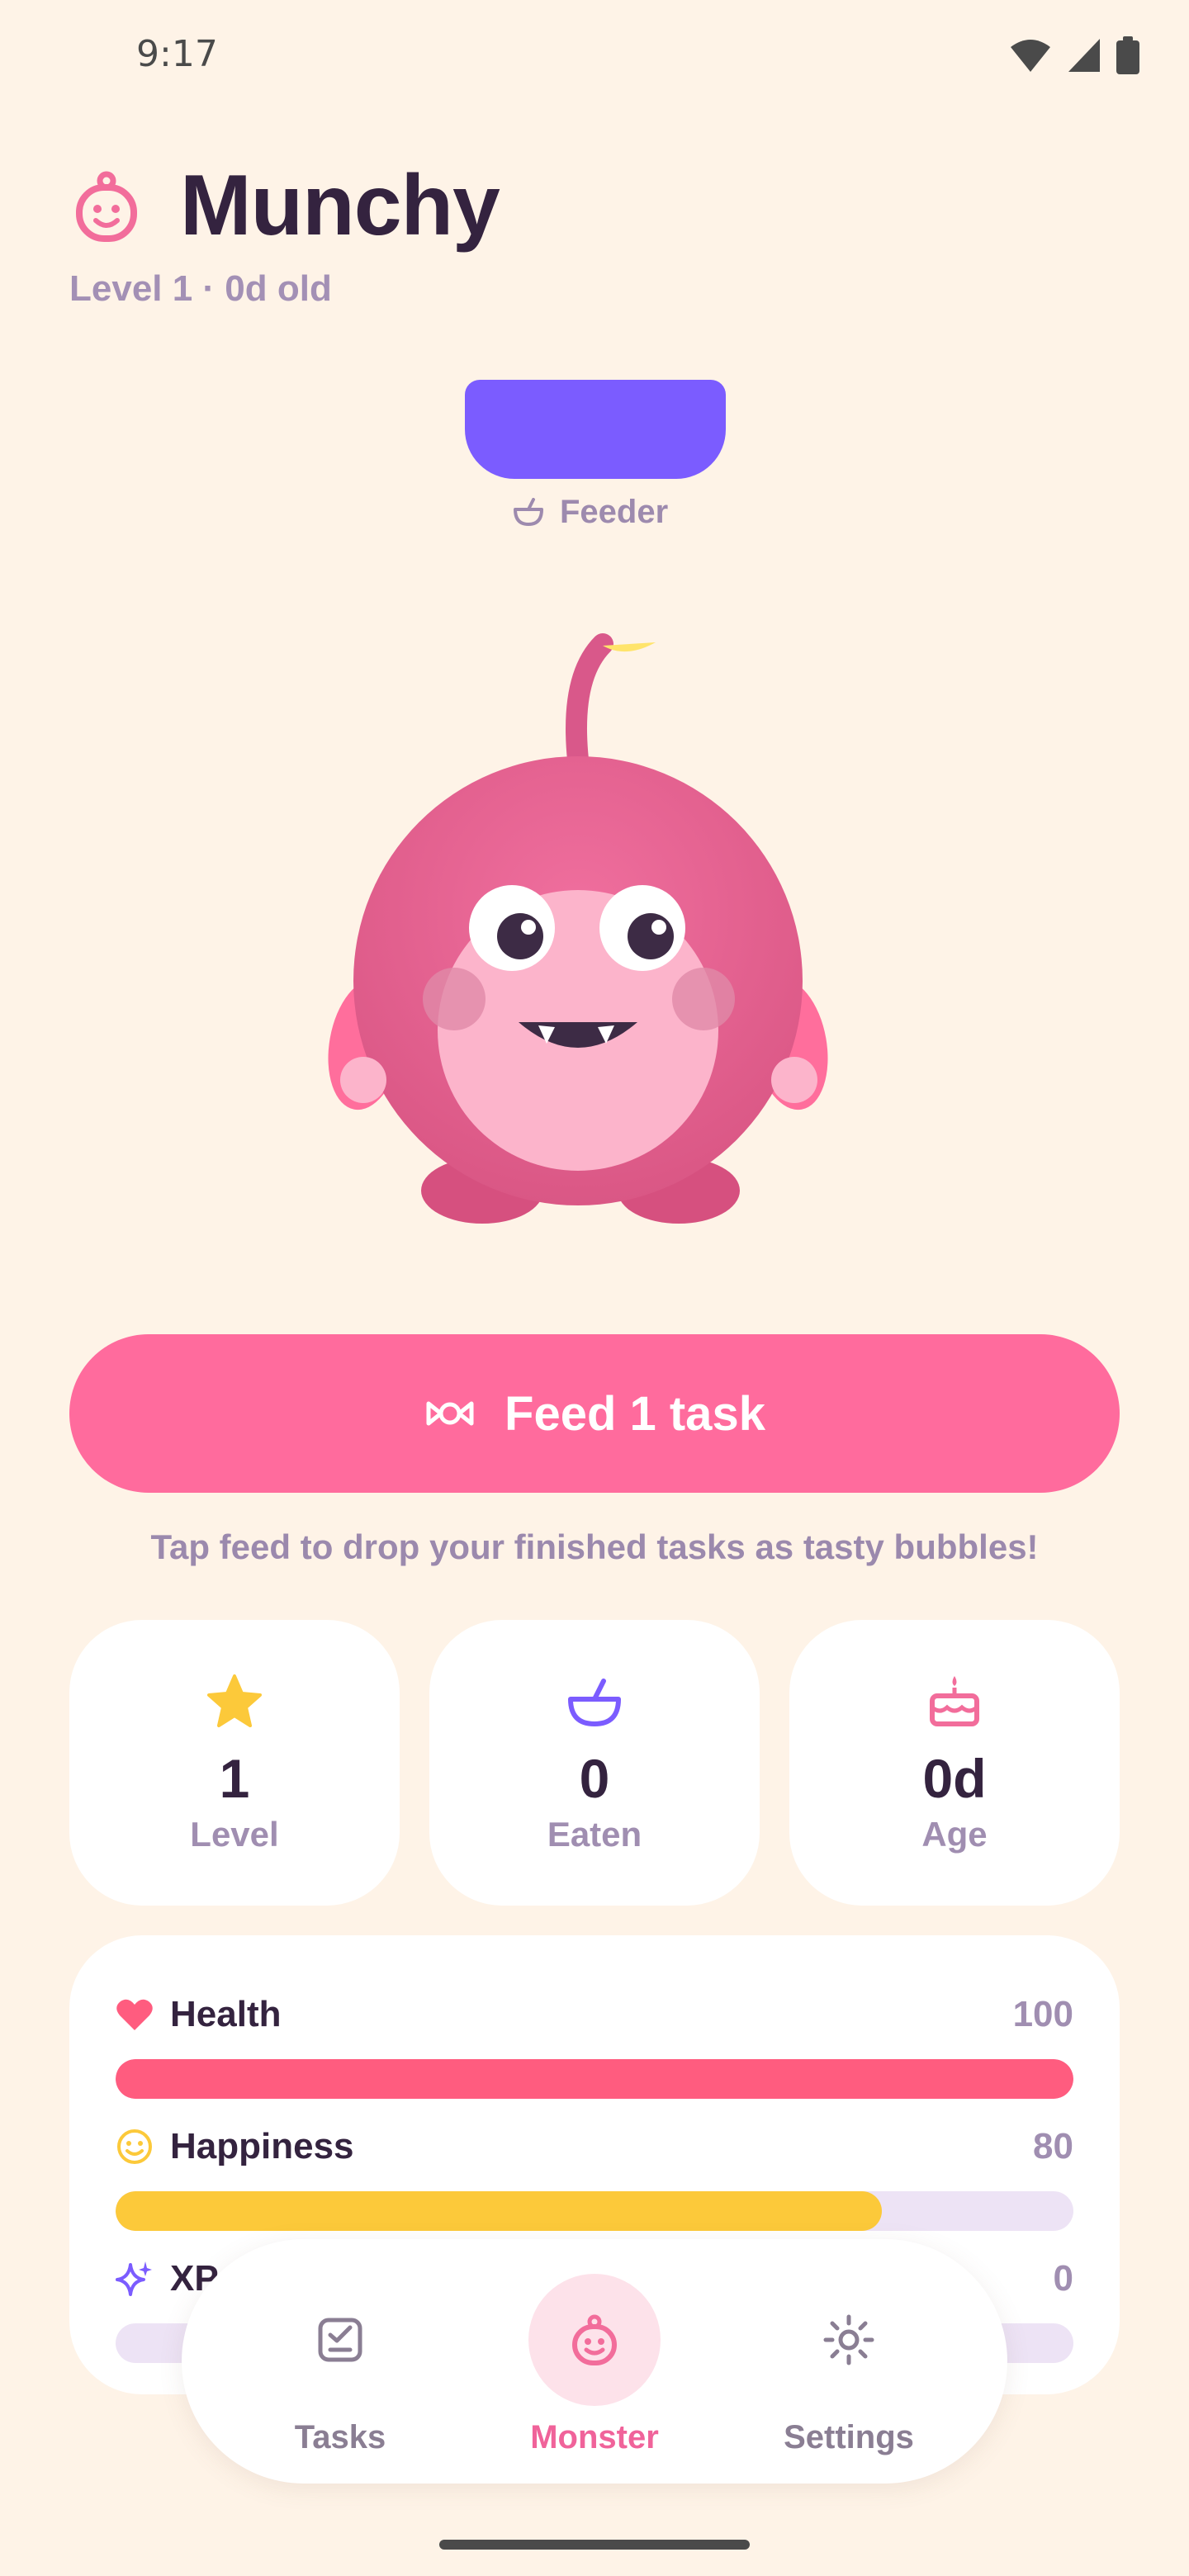 This screenshot has width=1189, height=2576. I want to click on feed-button: Feed 1 task, so click(594, 1413).